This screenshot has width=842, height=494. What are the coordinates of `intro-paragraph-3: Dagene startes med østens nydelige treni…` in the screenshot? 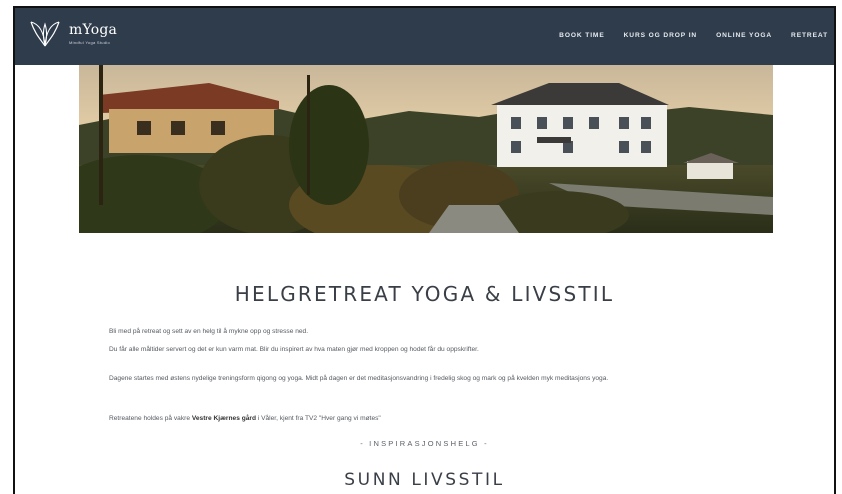 It's located at (359, 378).